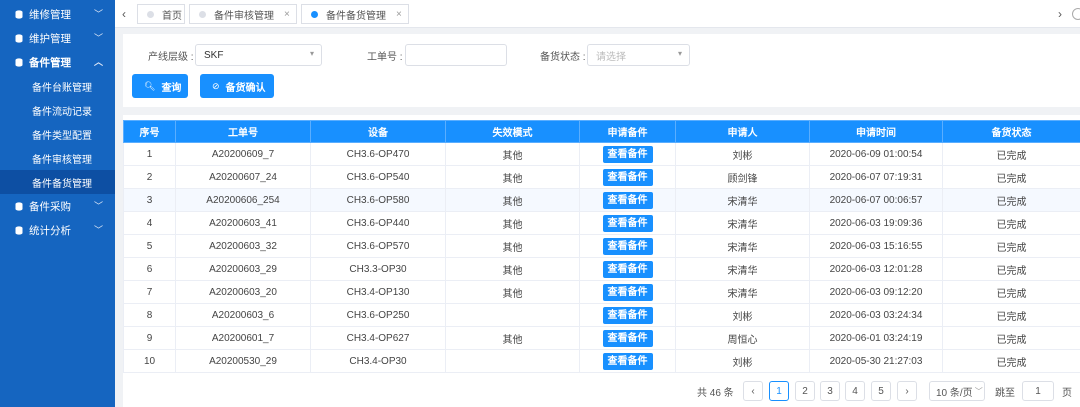  What do you see at coordinates (601, 391) in the screenshot?
I see `pagination: 共 46 条 ‹ 1 2 3 4 5 › 10 条/页 ﹀ 跳至 1 页` at bounding box center [601, 391].